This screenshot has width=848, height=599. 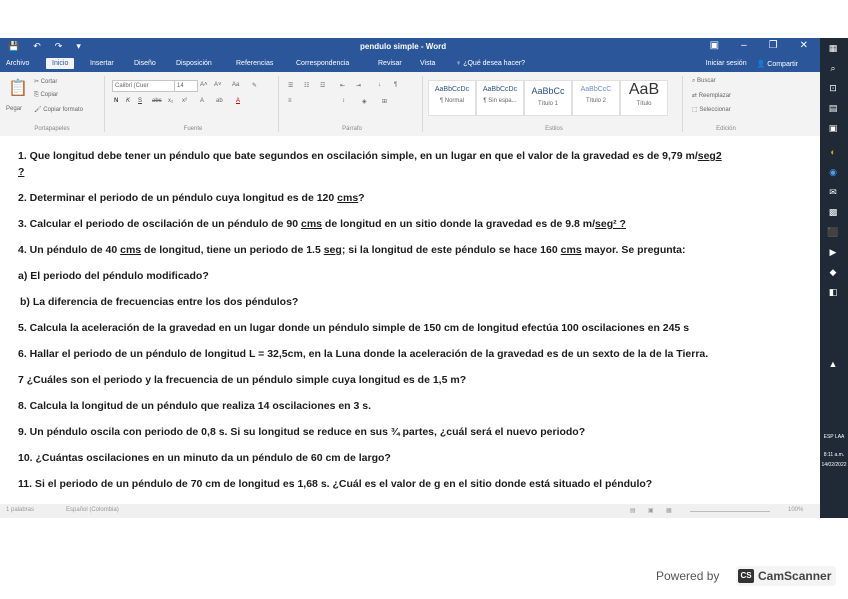 I want to click on app-icon: ◆, so click(x=833, y=272).